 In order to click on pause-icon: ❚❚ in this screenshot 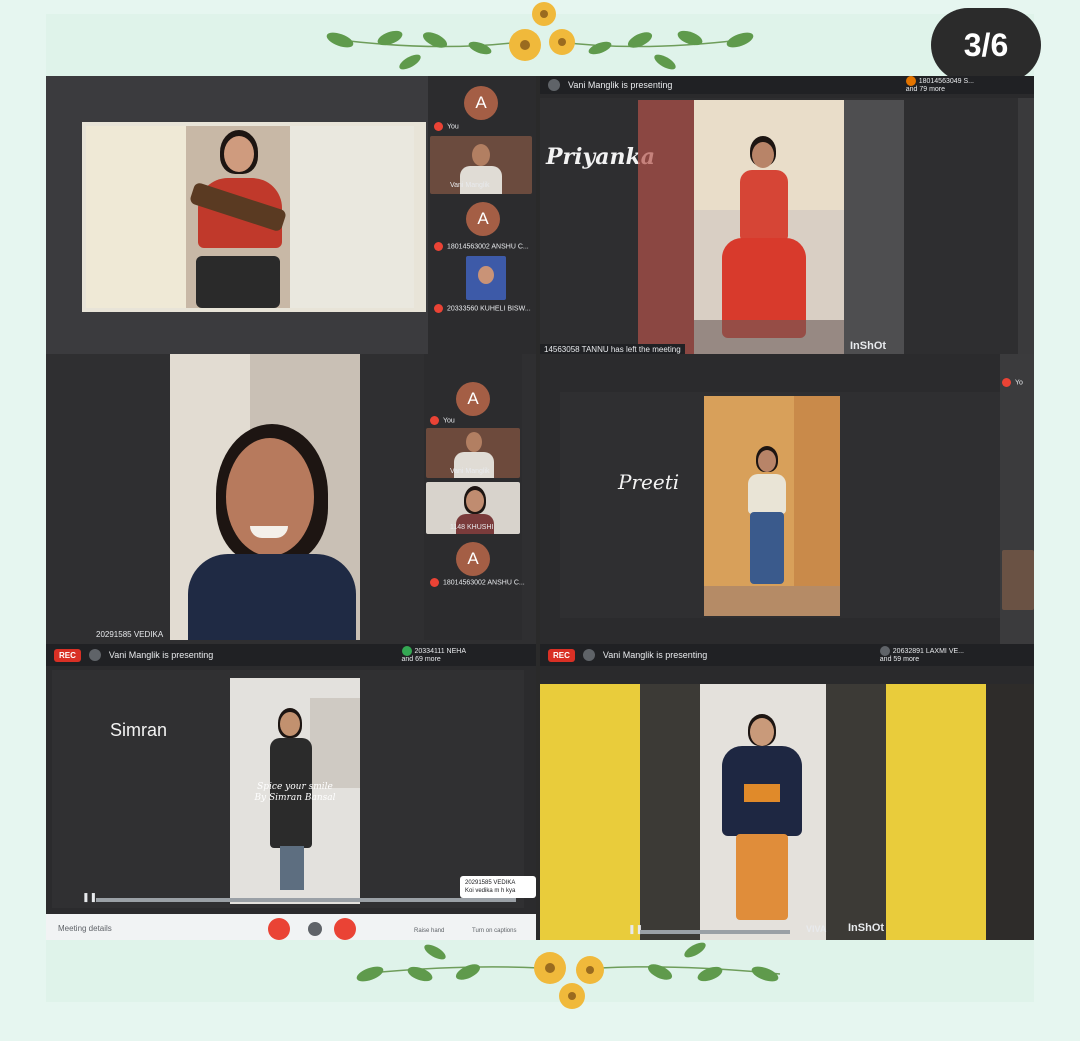, I will do `click(89, 897)`.